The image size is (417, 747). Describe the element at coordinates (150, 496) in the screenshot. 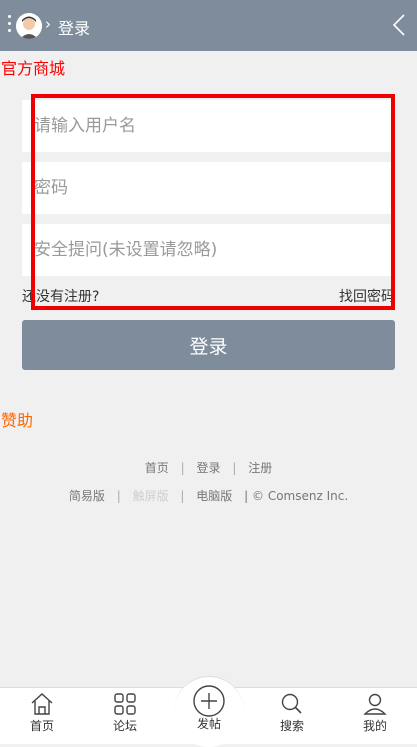

I see `version-touch: 触屏版` at that location.